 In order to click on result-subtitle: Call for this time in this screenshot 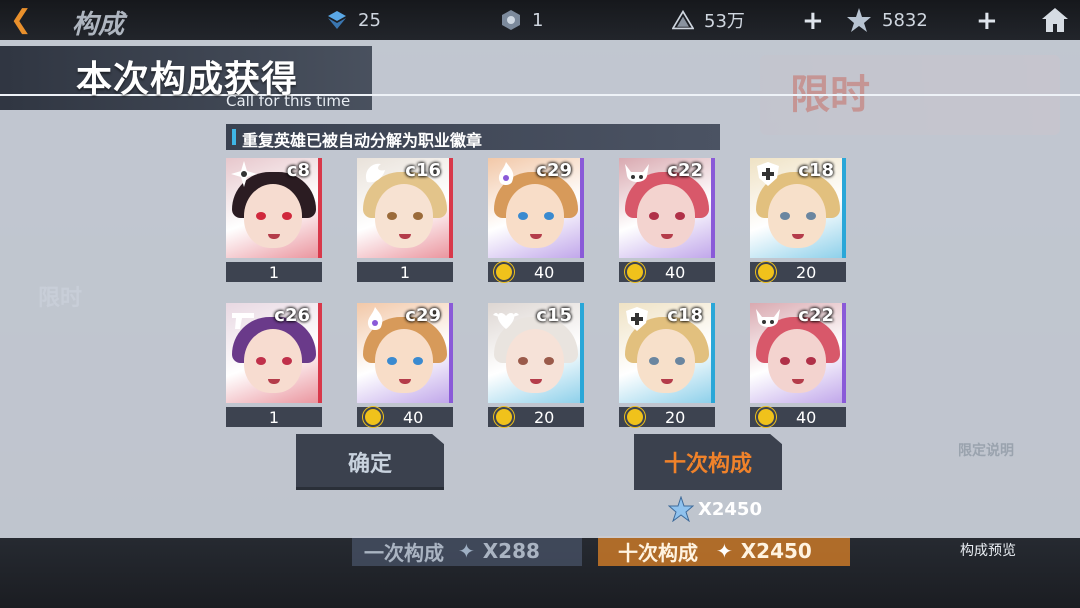, I will do `click(288, 101)`.